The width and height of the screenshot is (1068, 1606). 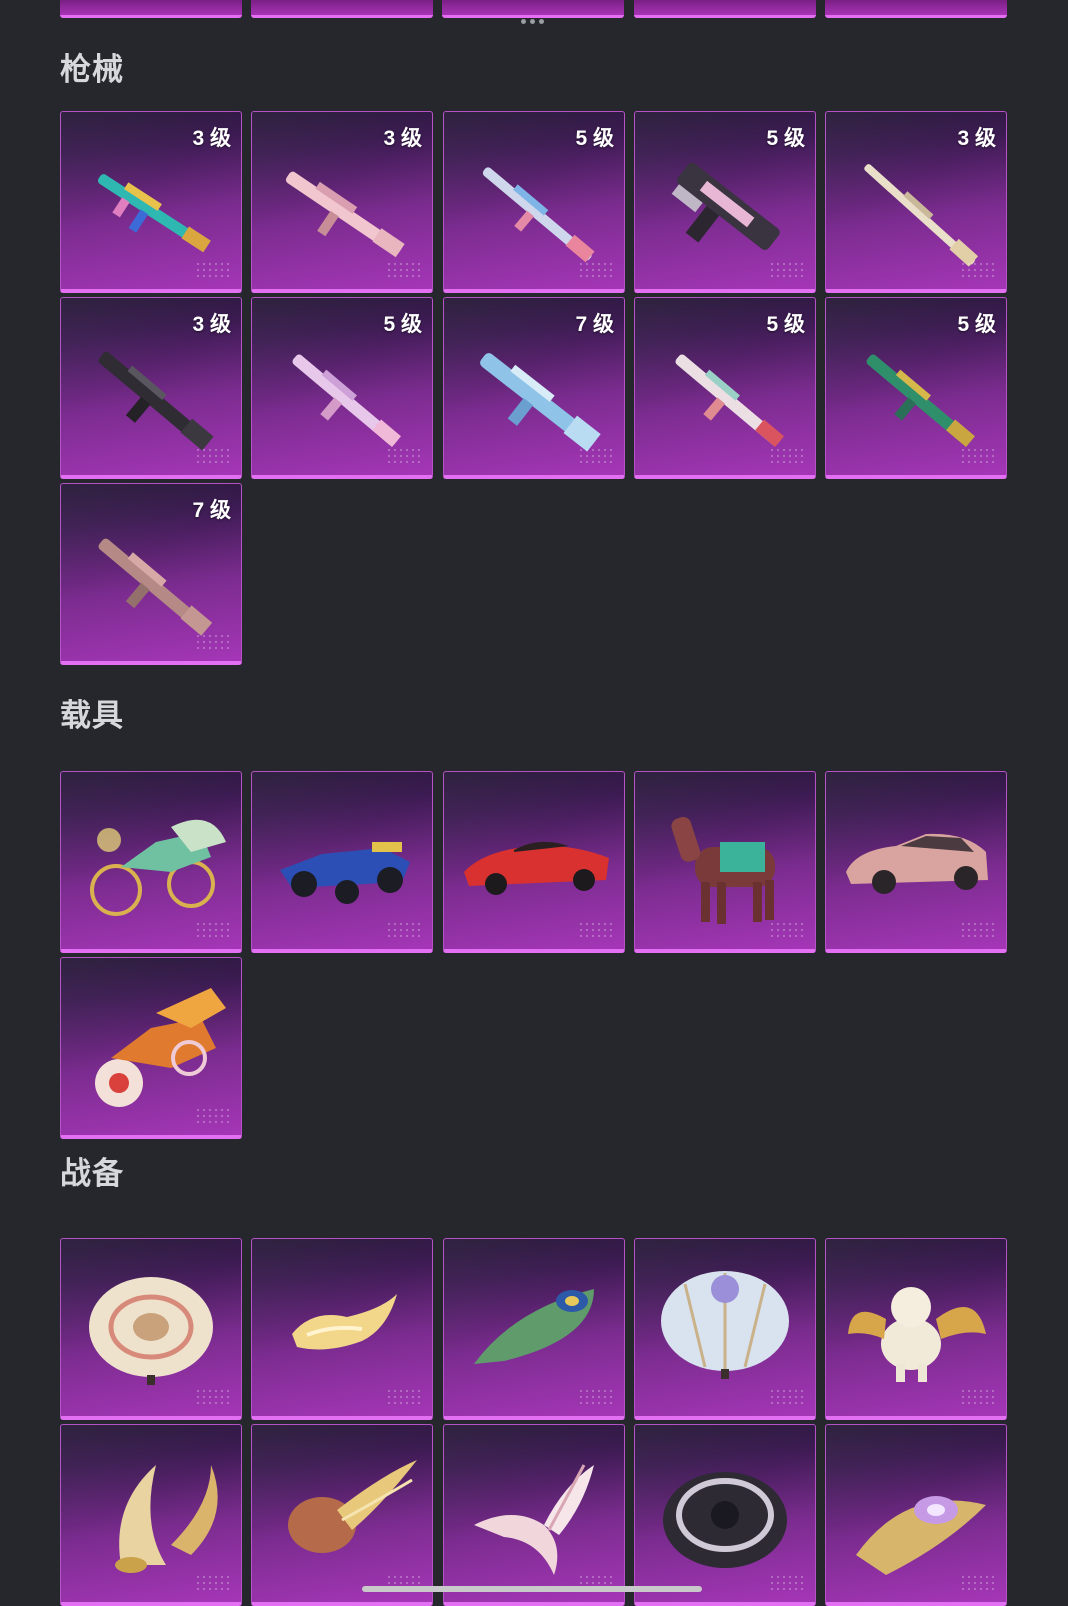 I want to click on glider-peacock-icon, so click(x=534, y=1326).